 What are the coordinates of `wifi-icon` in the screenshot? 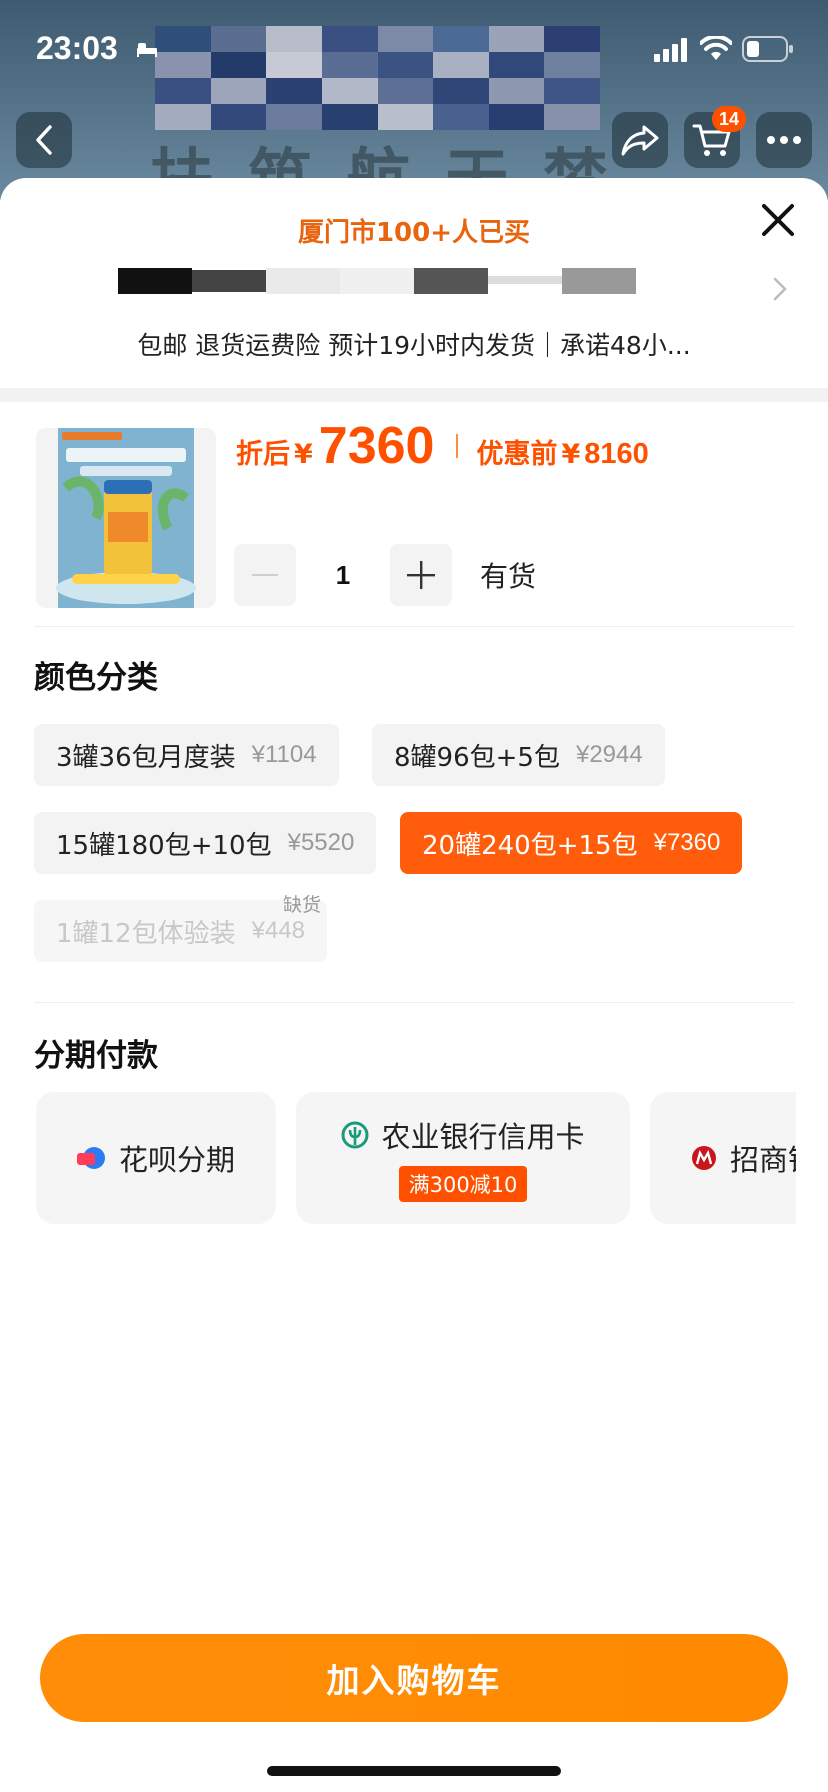 It's located at (716, 48).